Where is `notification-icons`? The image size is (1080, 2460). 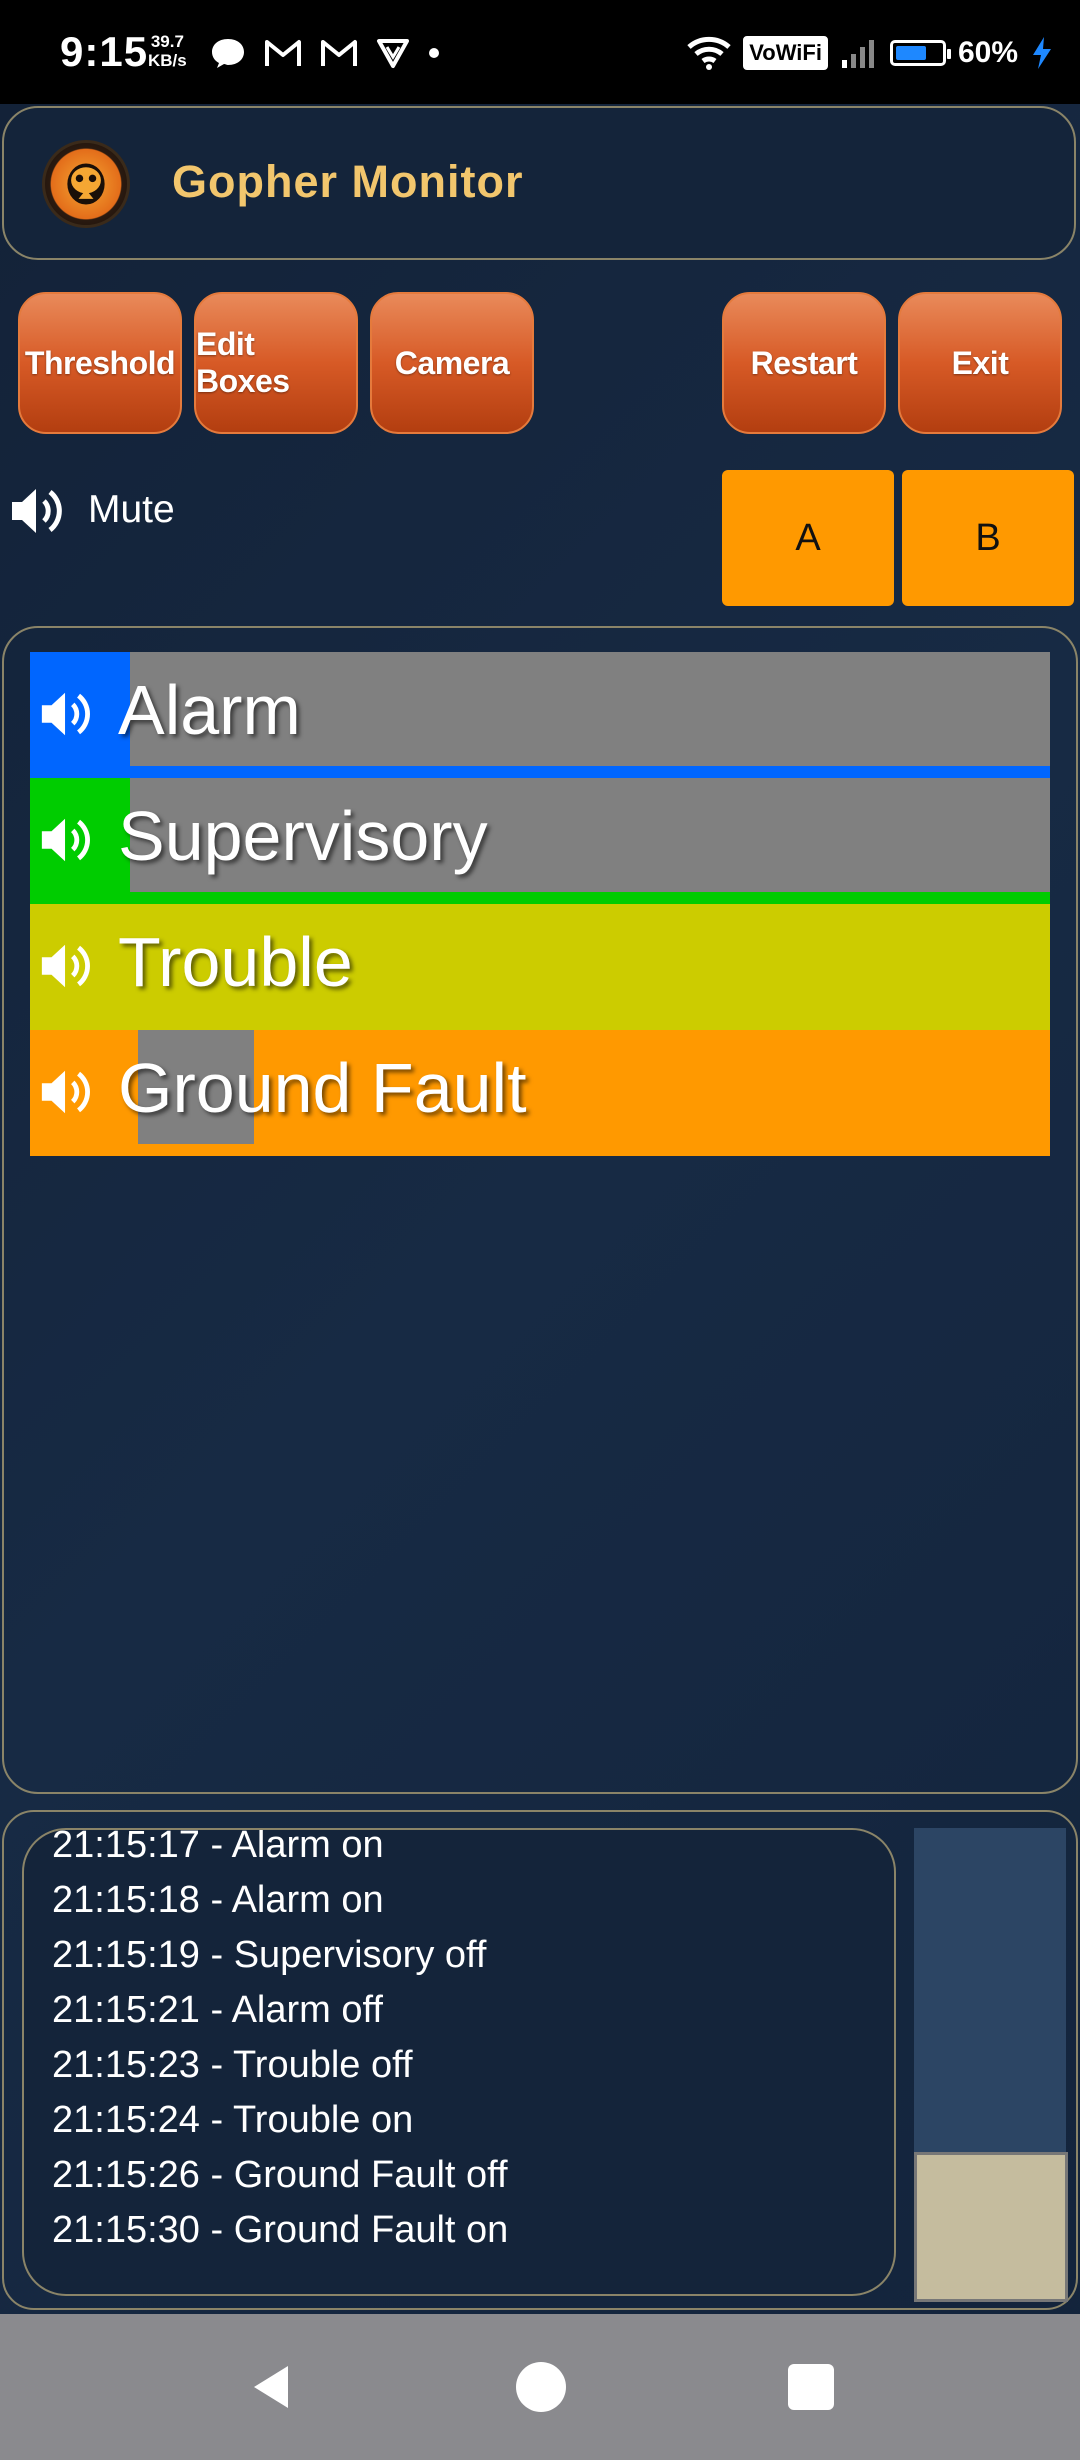 notification-icons is located at coordinates (325, 53).